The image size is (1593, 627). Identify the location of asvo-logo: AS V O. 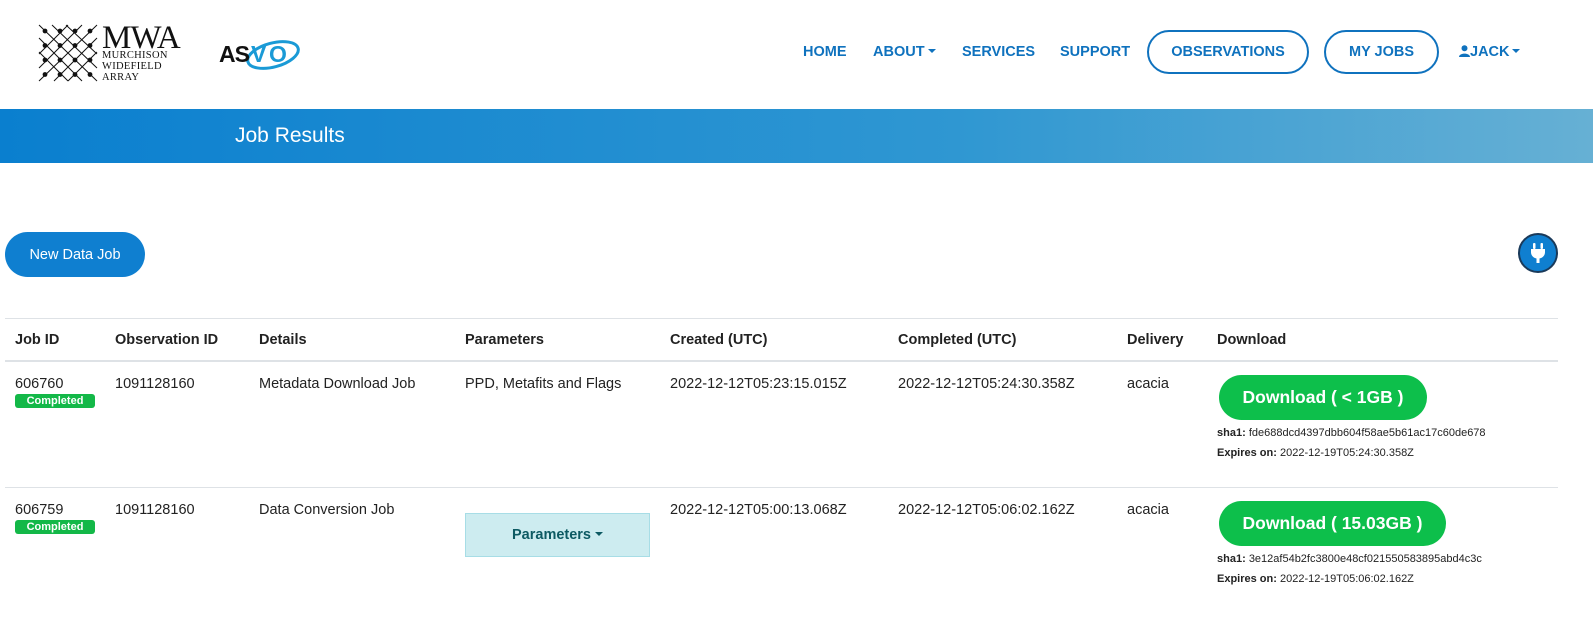
(261, 54).